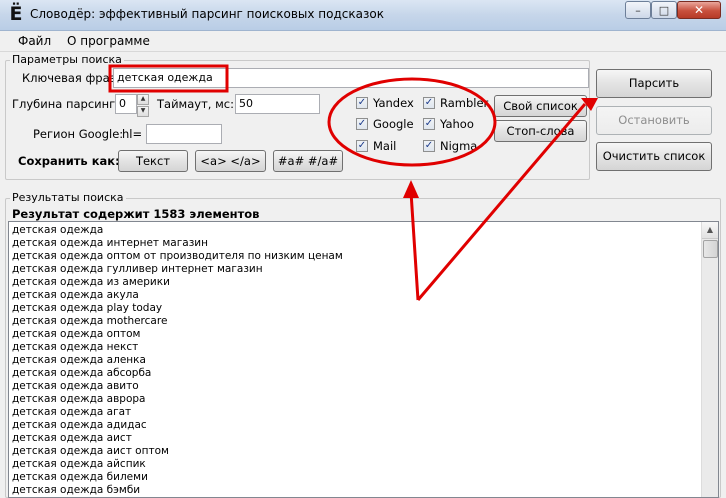 This screenshot has width=726, height=498. Describe the element at coordinates (411, 189) in the screenshot. I see `arrow-head-up` at that location.